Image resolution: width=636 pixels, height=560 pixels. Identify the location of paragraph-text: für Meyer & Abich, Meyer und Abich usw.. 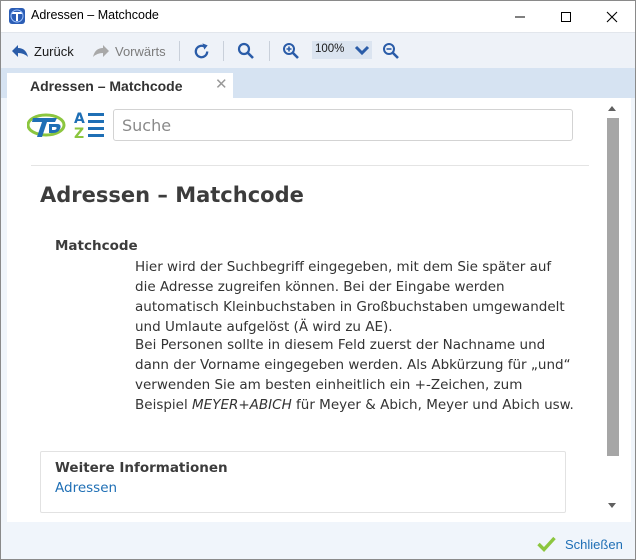
(432, 405).